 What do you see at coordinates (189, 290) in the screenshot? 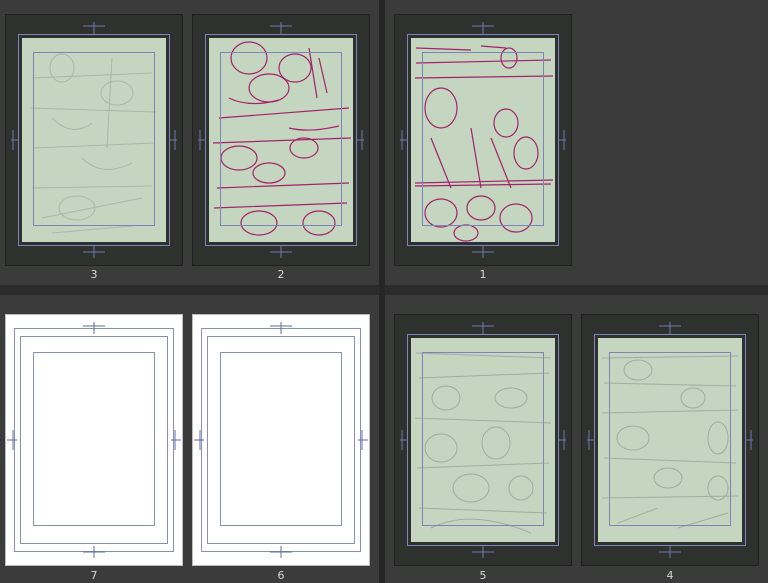
I see `spread-divider-left` at bounding box center [189, 290].